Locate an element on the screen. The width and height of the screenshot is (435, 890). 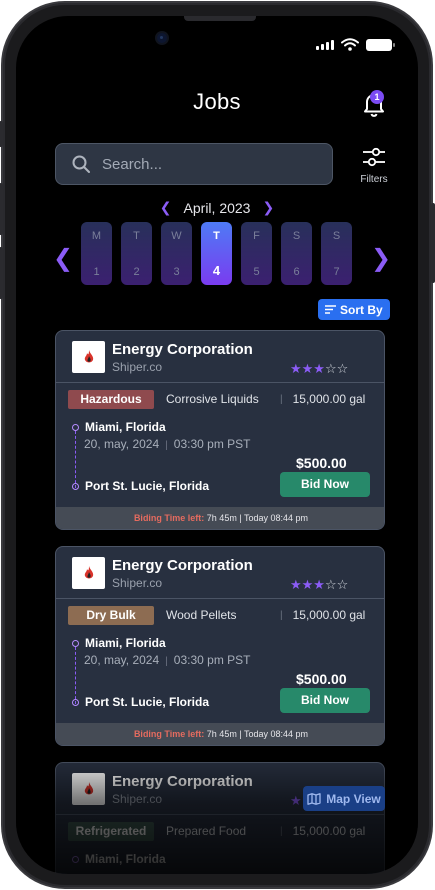
map-icon is located at coordinates (314, 798).